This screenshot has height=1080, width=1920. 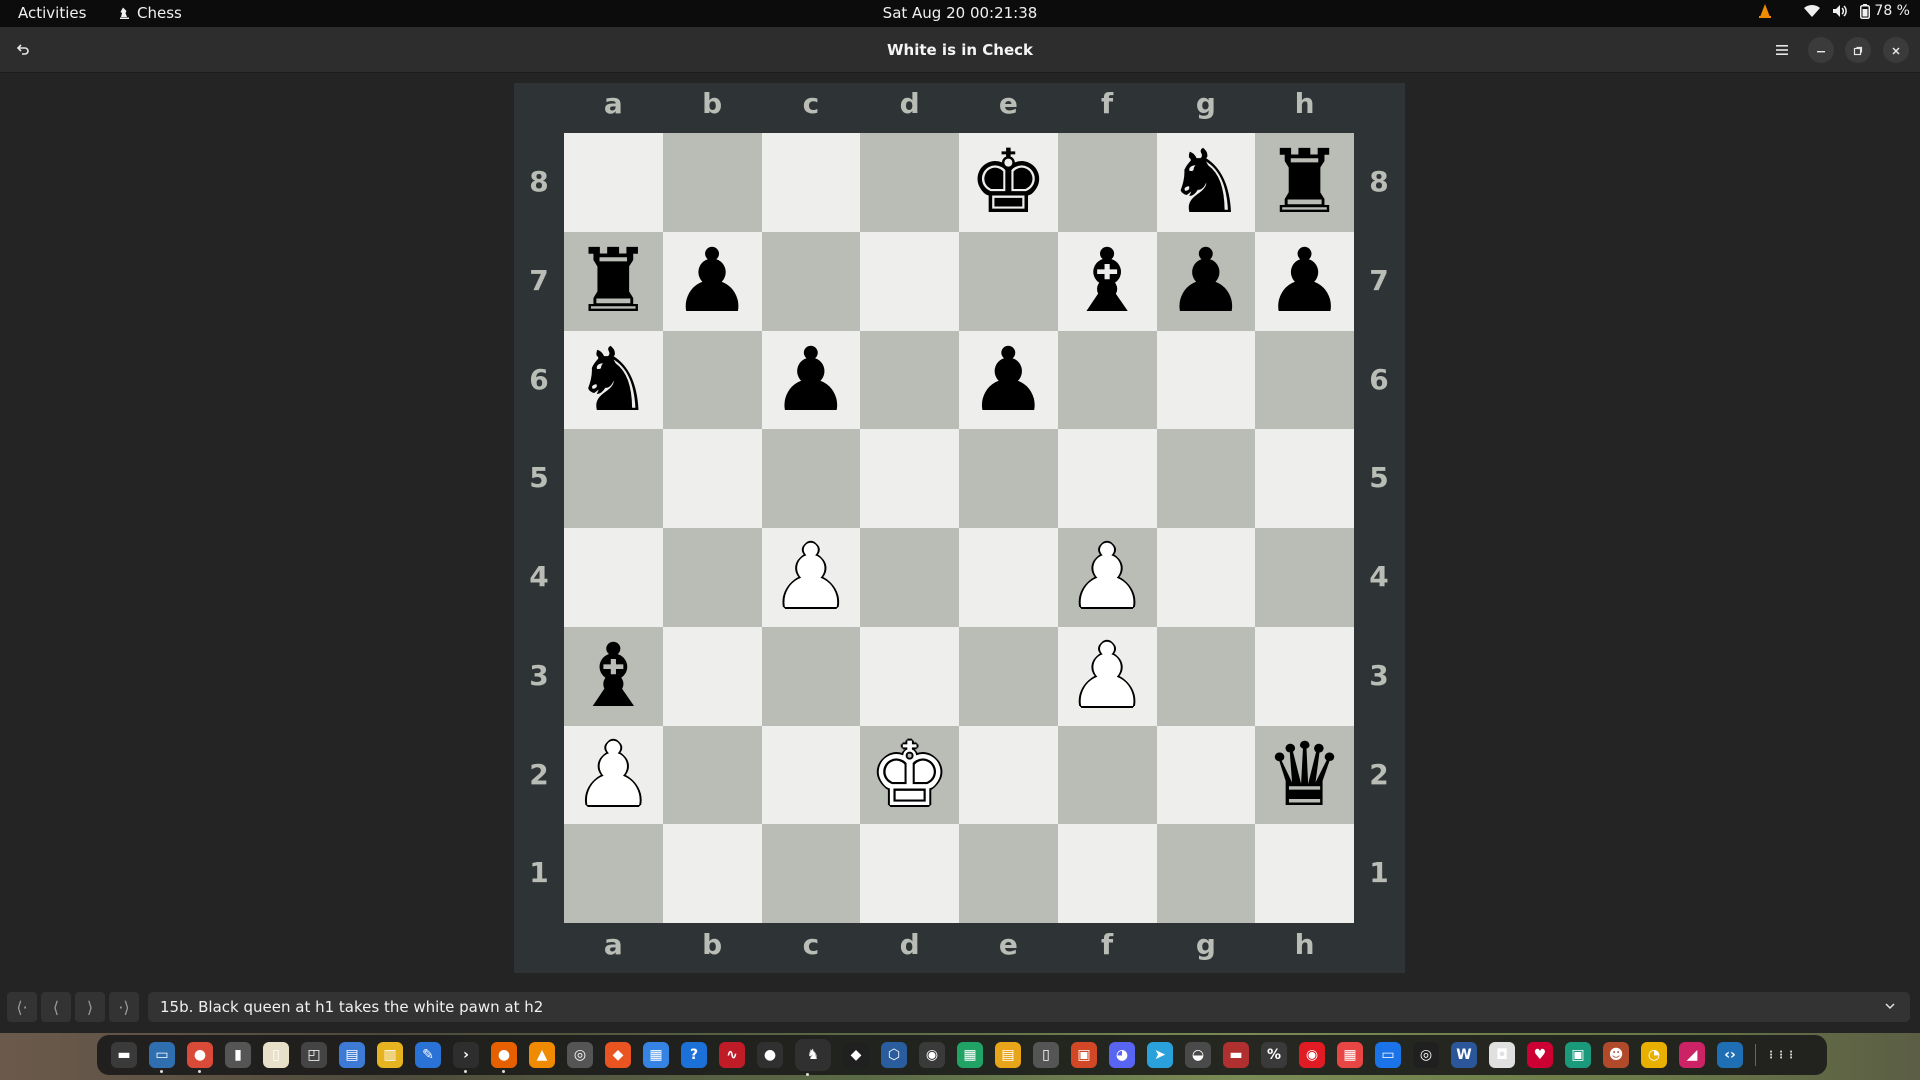 I want to click on document-viewer-icon: ▤, so click(x=352, y=1055).